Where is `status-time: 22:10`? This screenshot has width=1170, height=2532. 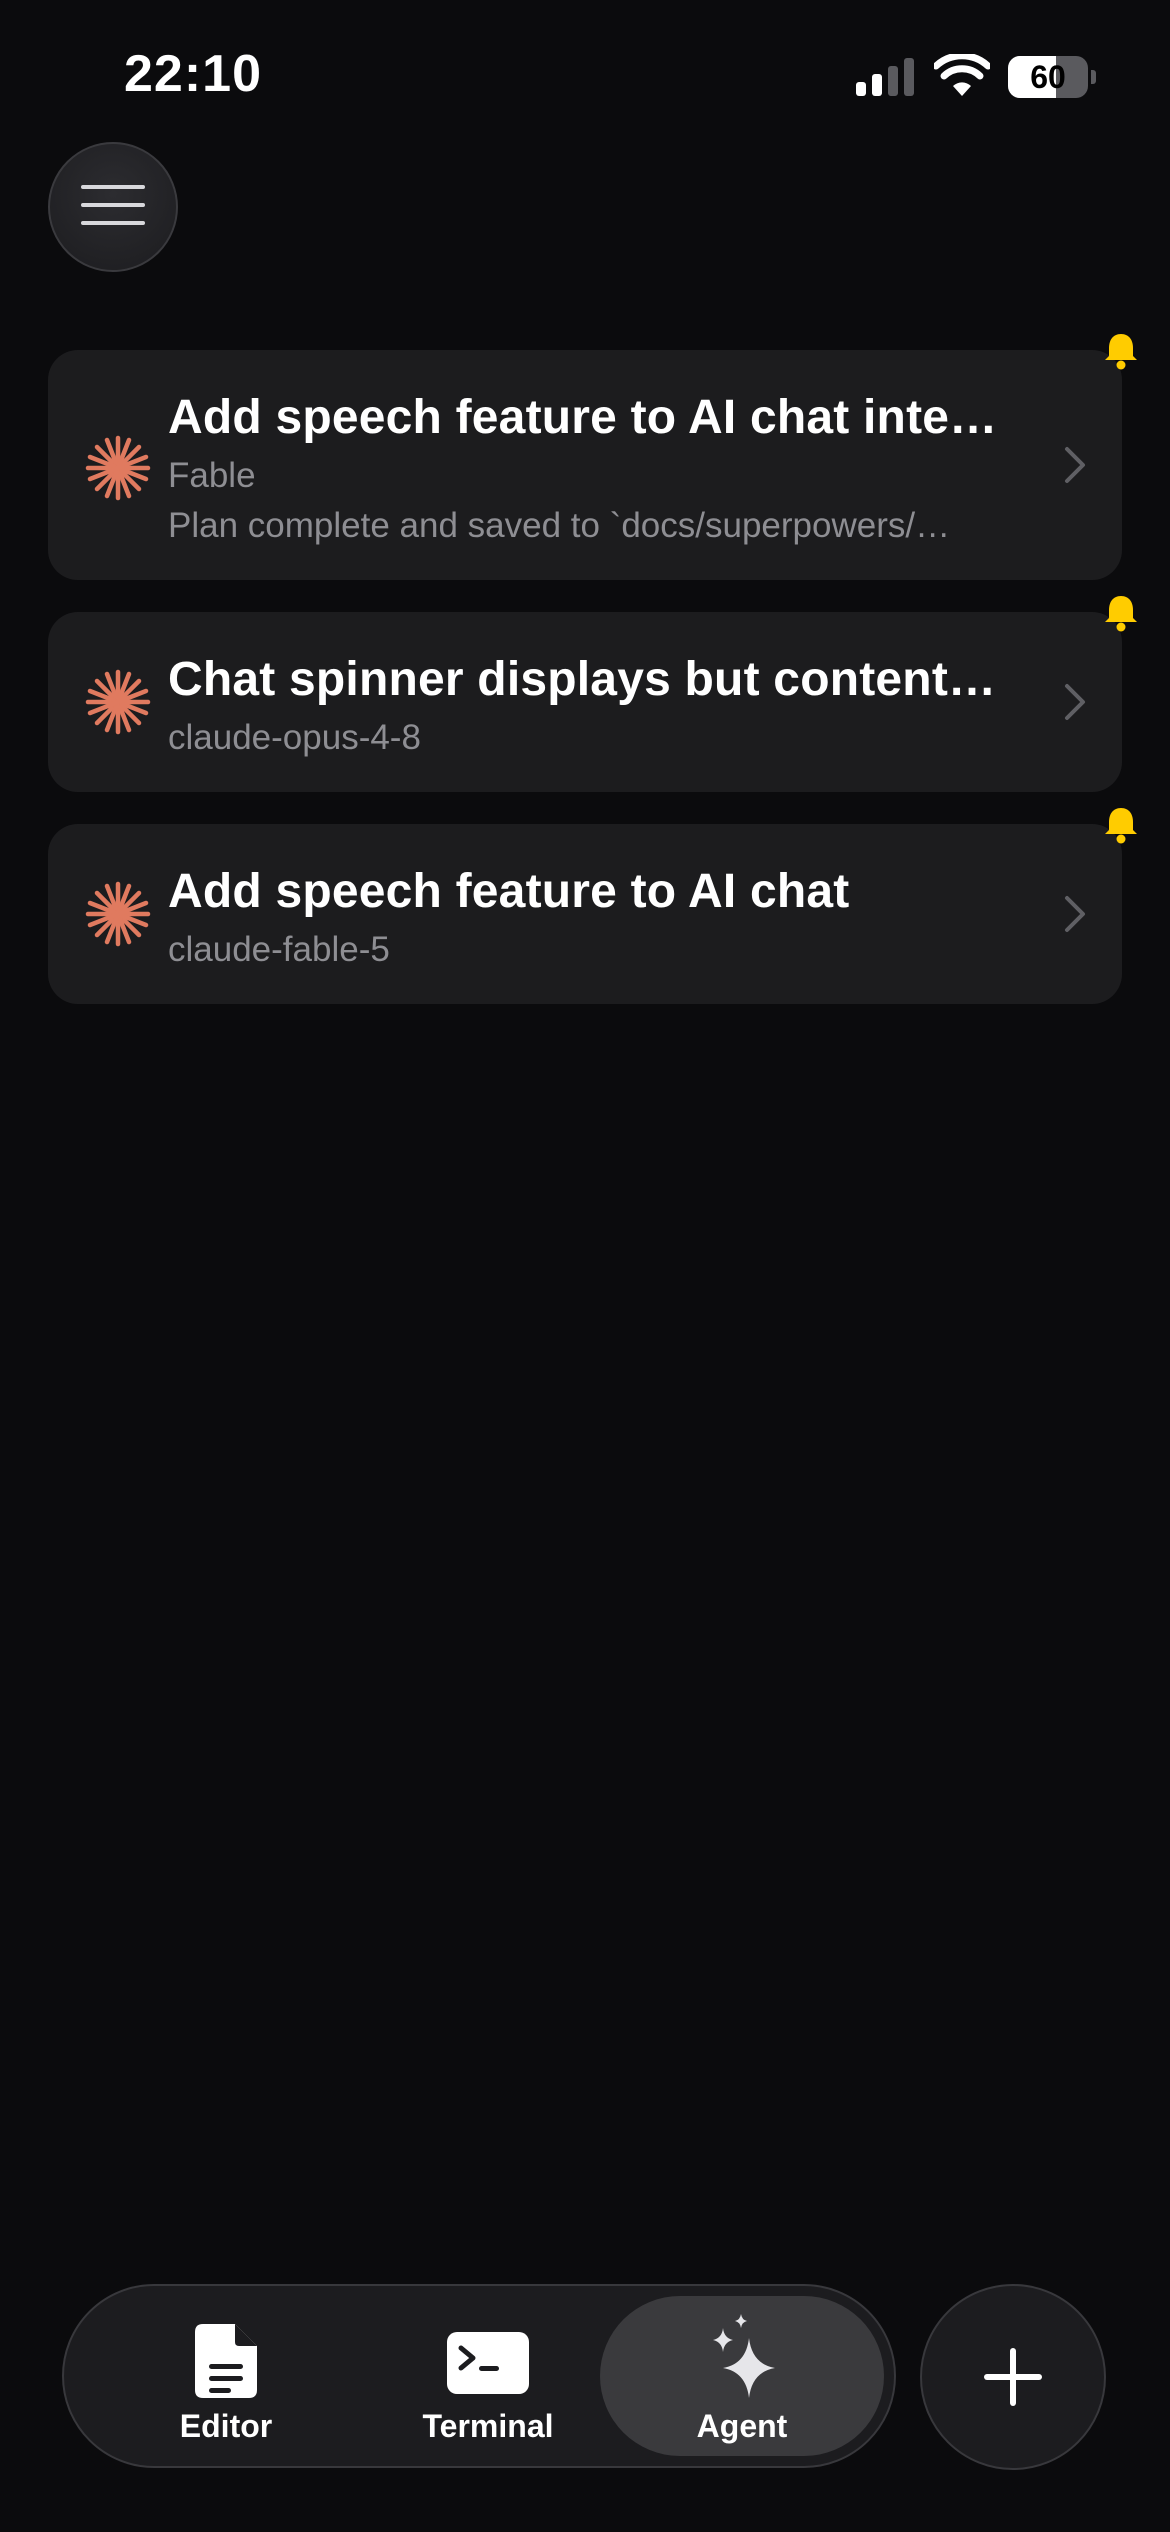
status-time: 22:10 is located at coordinates (193, 74).